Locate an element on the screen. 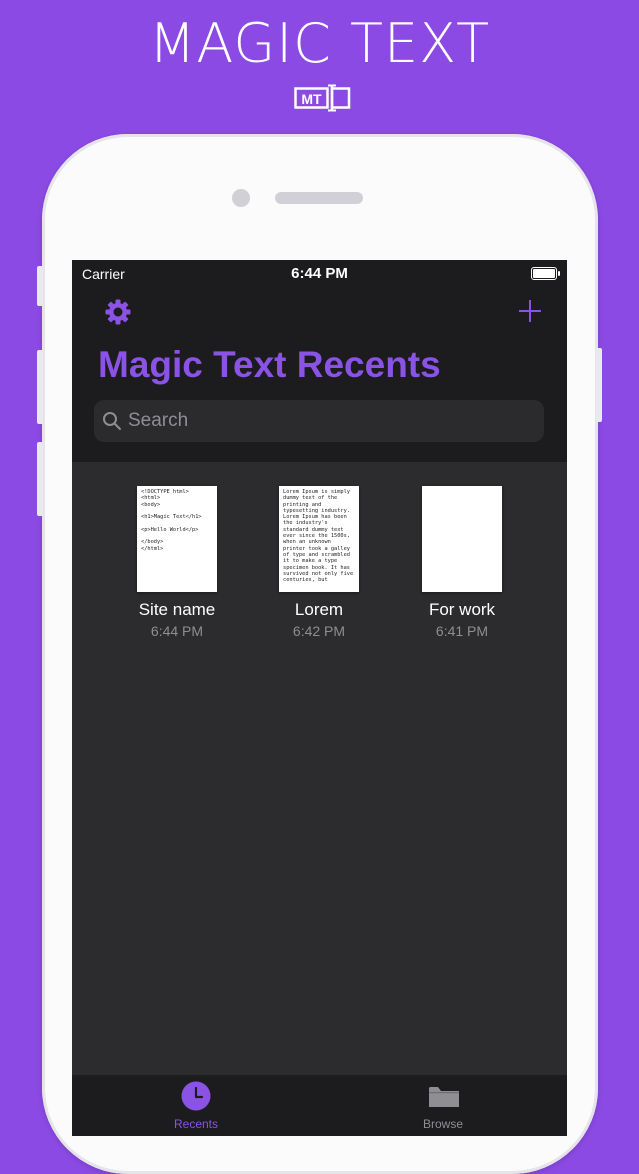 This screenshot has width=639, height=1174. add-document-icon is located at coordinates (530, 311).